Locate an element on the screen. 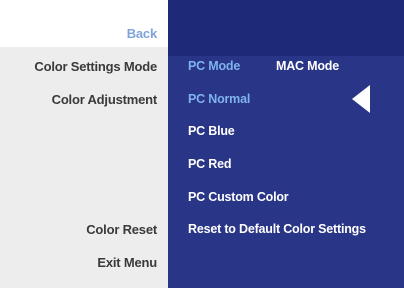  option-pc-mode: PC Mode is located at coordinates (214, 66).